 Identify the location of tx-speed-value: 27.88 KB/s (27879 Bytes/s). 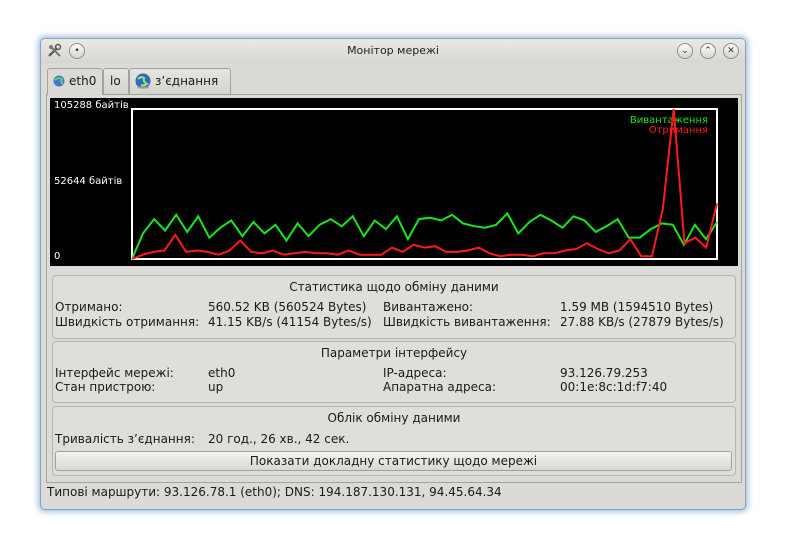
(642, 322).